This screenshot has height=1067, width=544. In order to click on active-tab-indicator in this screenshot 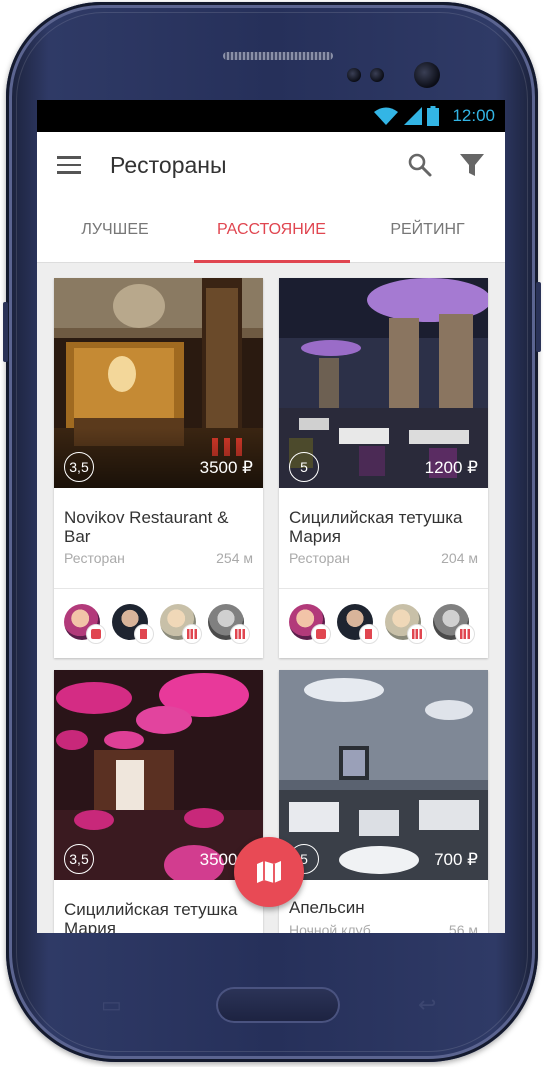, I will do `click(272, 261)`.